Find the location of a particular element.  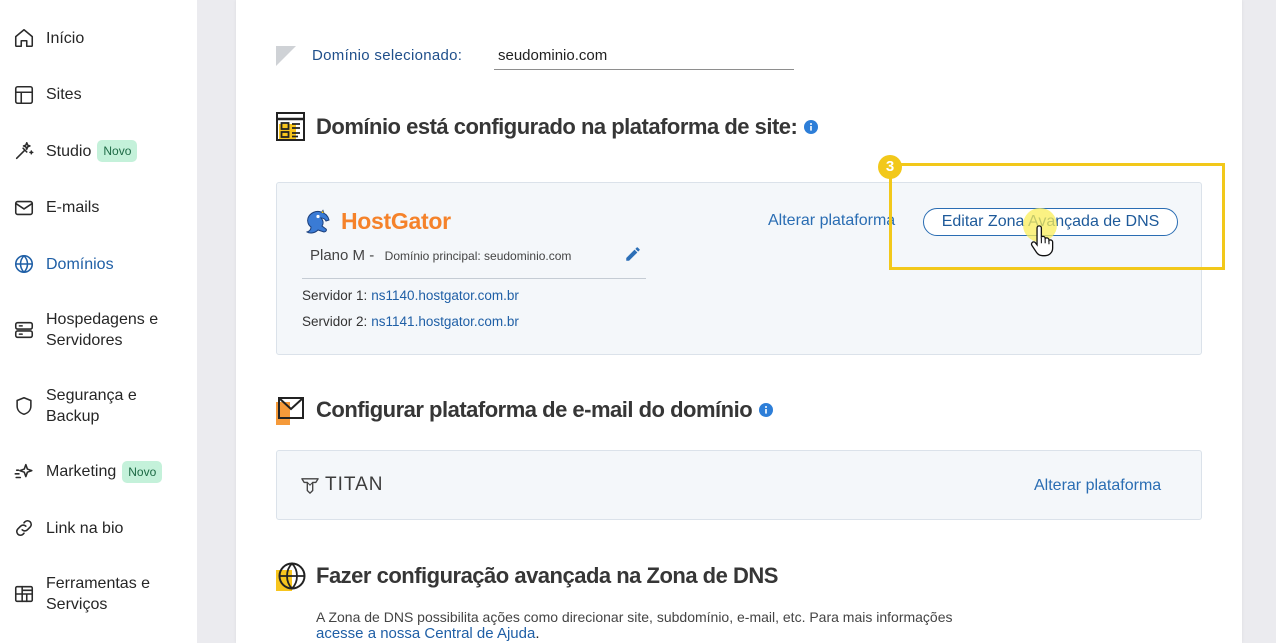

hostgator-logo-text: HostGator is located at coordinates (396, 221).